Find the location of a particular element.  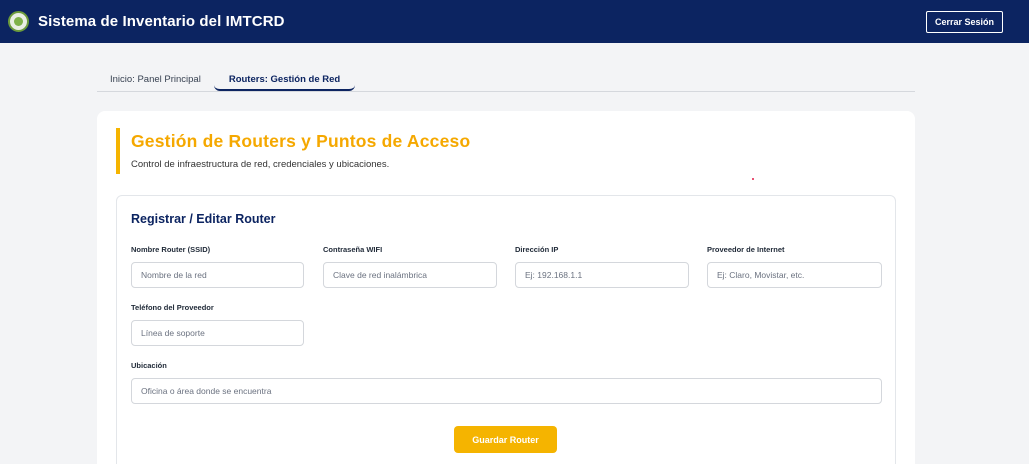

location-label: Ubicación is located at coordinates (149, 365).